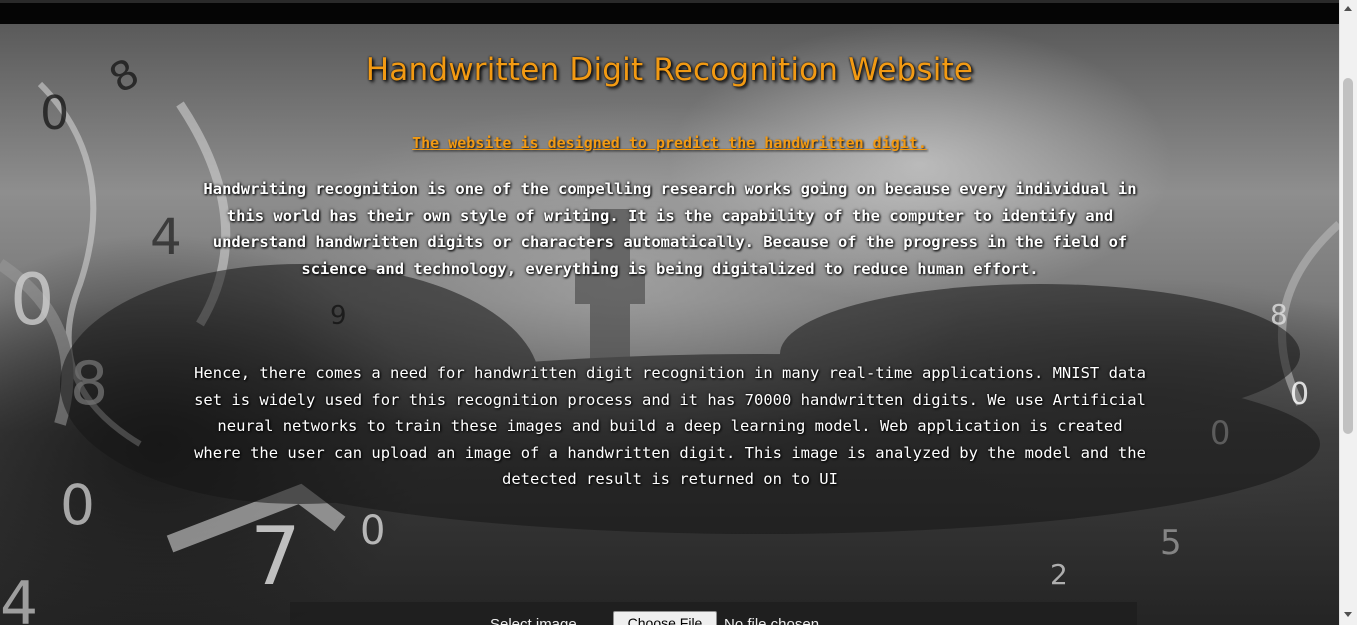 The height and width of the screenshot is (625, 1357). I want to click on svg-text: 5, so click(1171, 543).